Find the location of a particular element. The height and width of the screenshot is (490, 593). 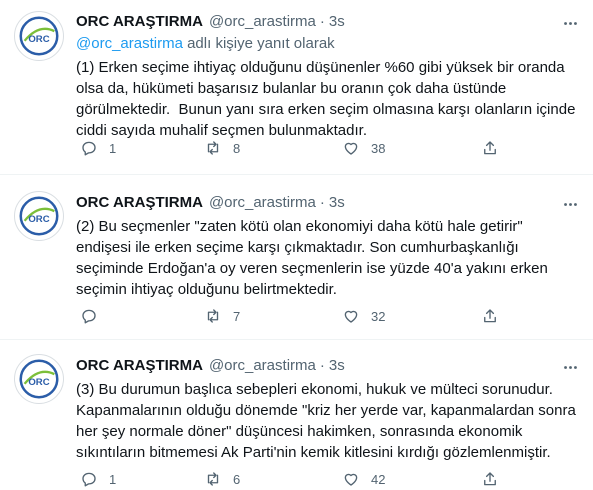

reply-mention-link: @orc_arastirma is located at coordinates (129, 43).